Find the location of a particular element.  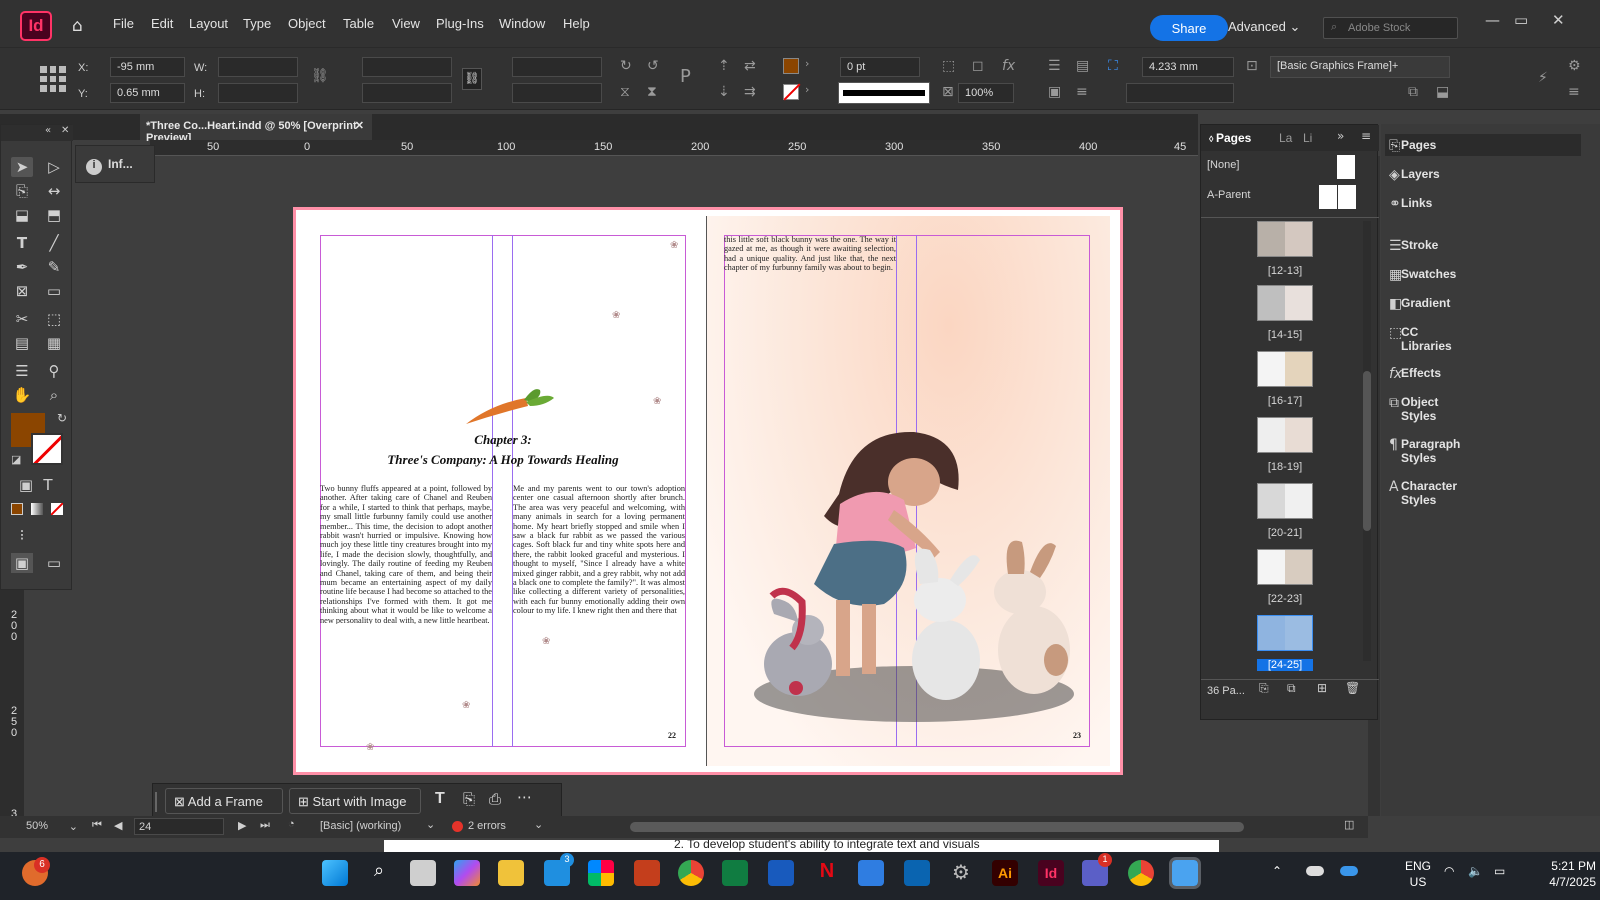

new-page-icon: ⊞ is located at coordinates (1322, 688).